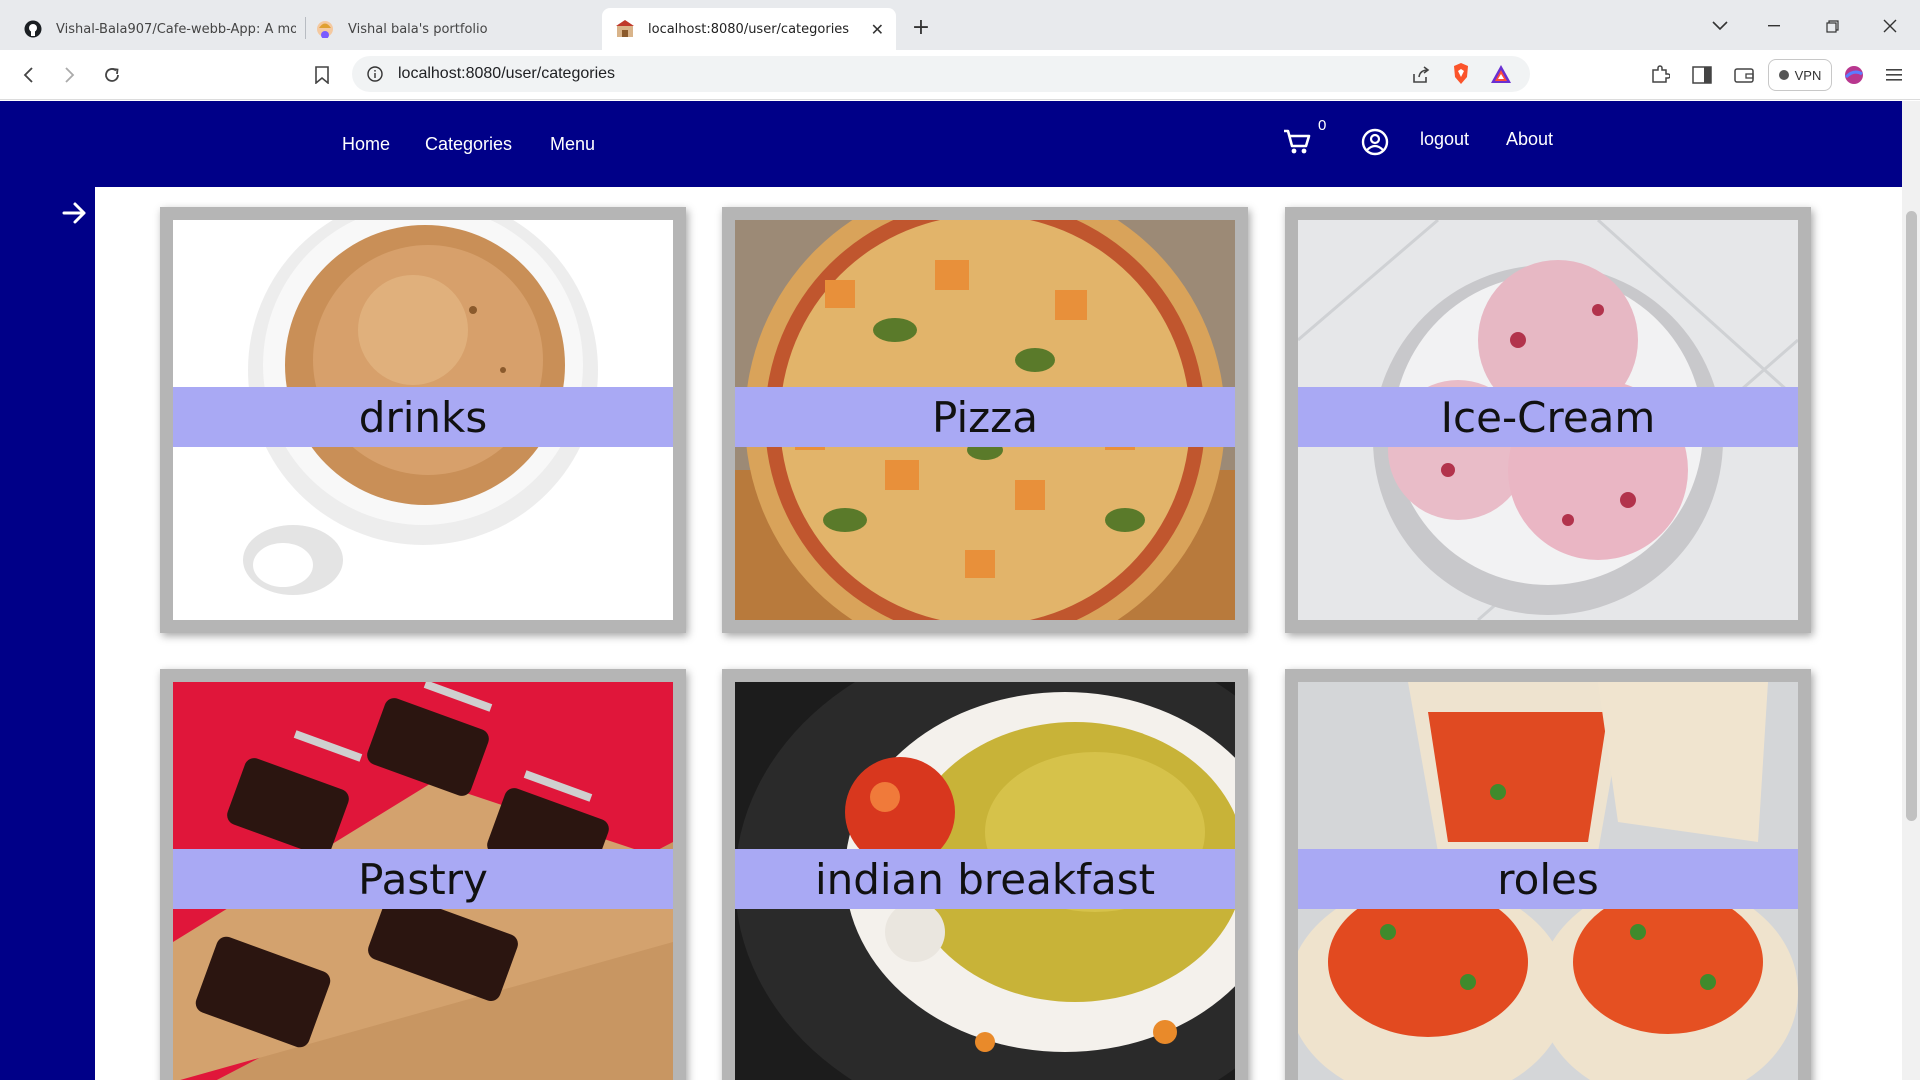 The width and height of the screenshot is (1920, 1080). I want to click on close-tab-icon: ✕, so click(877, 29).